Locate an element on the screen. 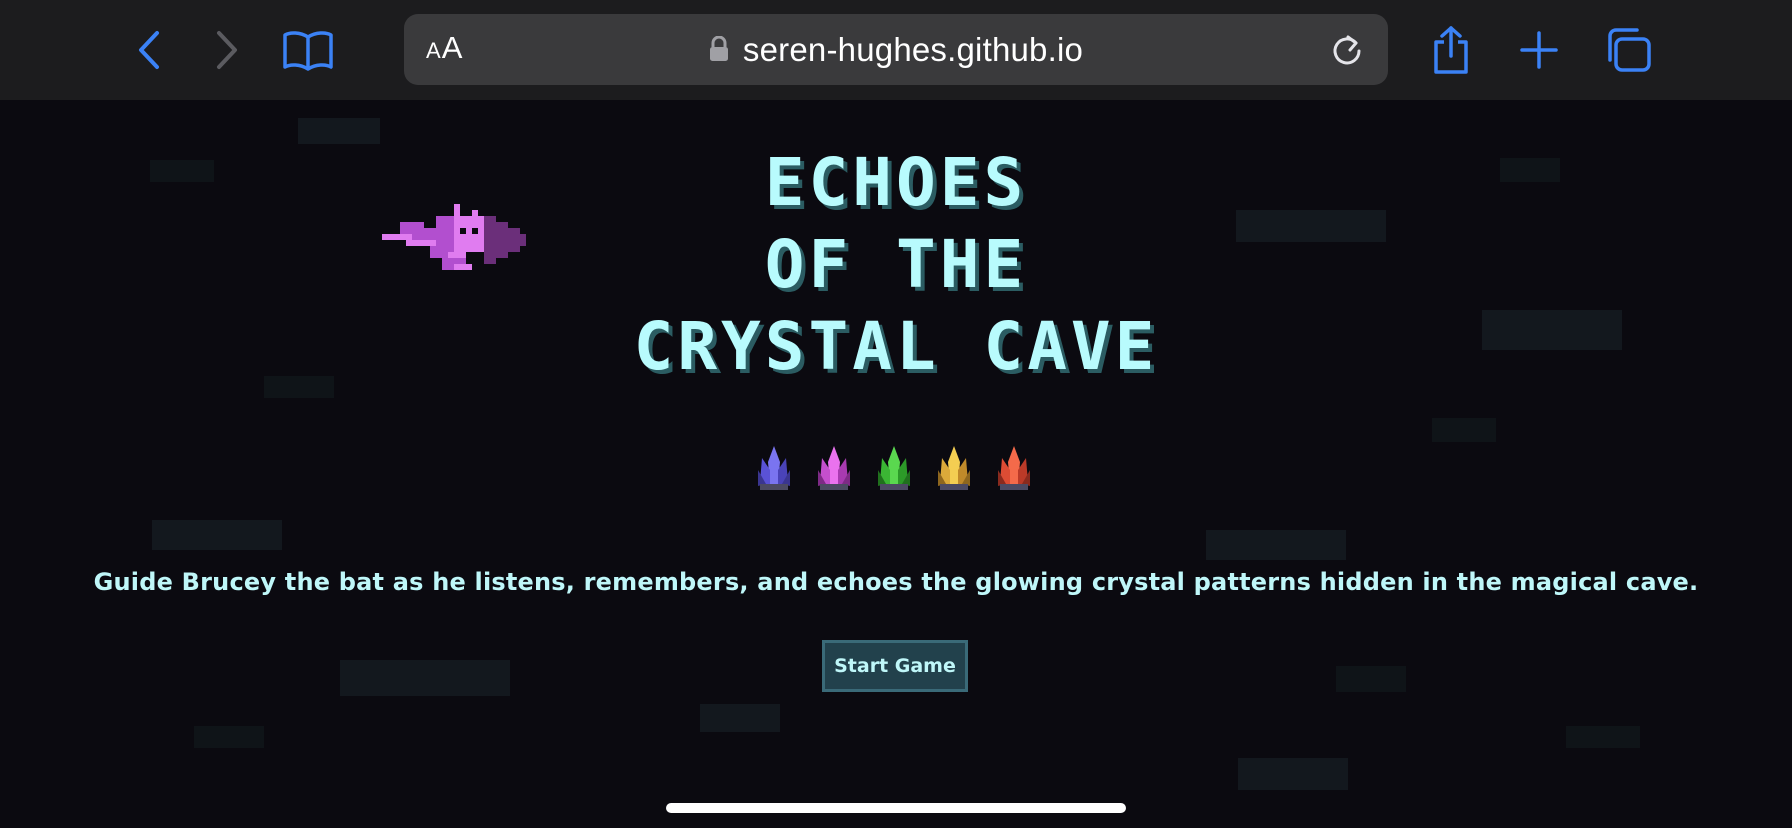 Image resolution: width=1792 pixels, height=828 pixels. new-tab-button is located at coordinates (1539, 50).